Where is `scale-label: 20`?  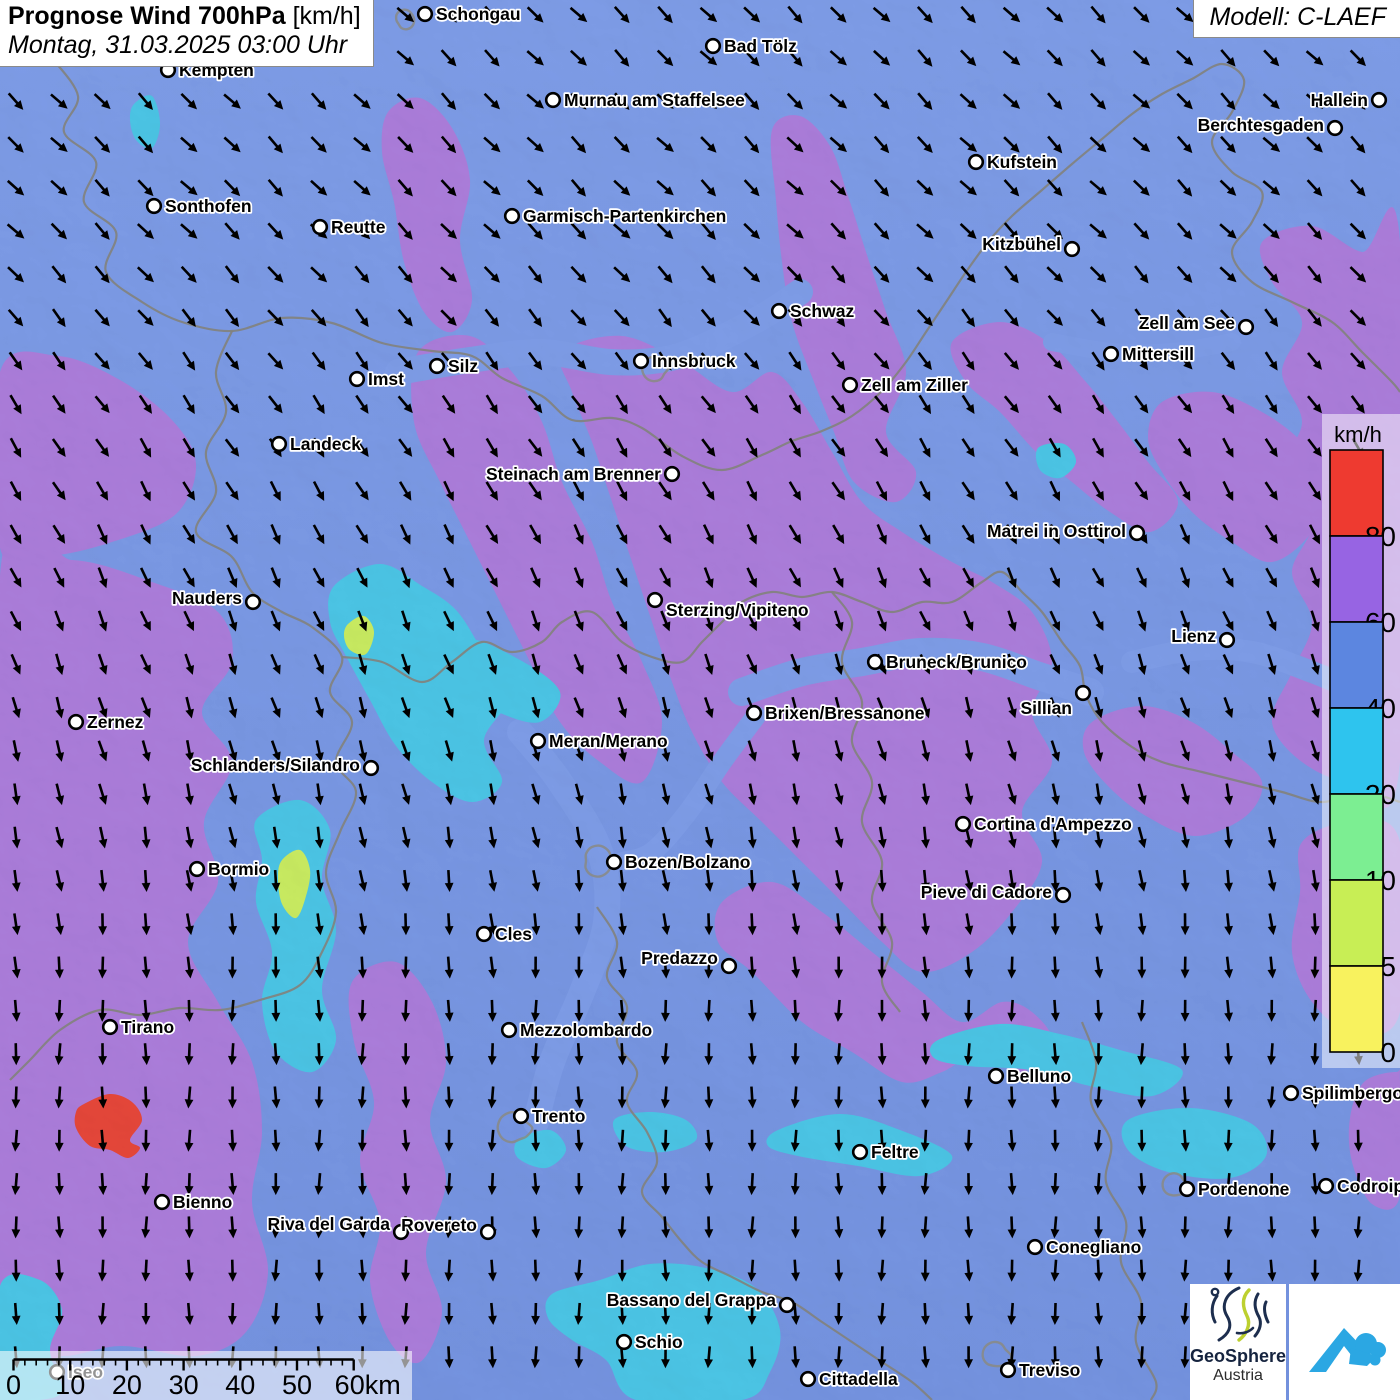 scale-label: 20 is located at coordinates (127, 1385).